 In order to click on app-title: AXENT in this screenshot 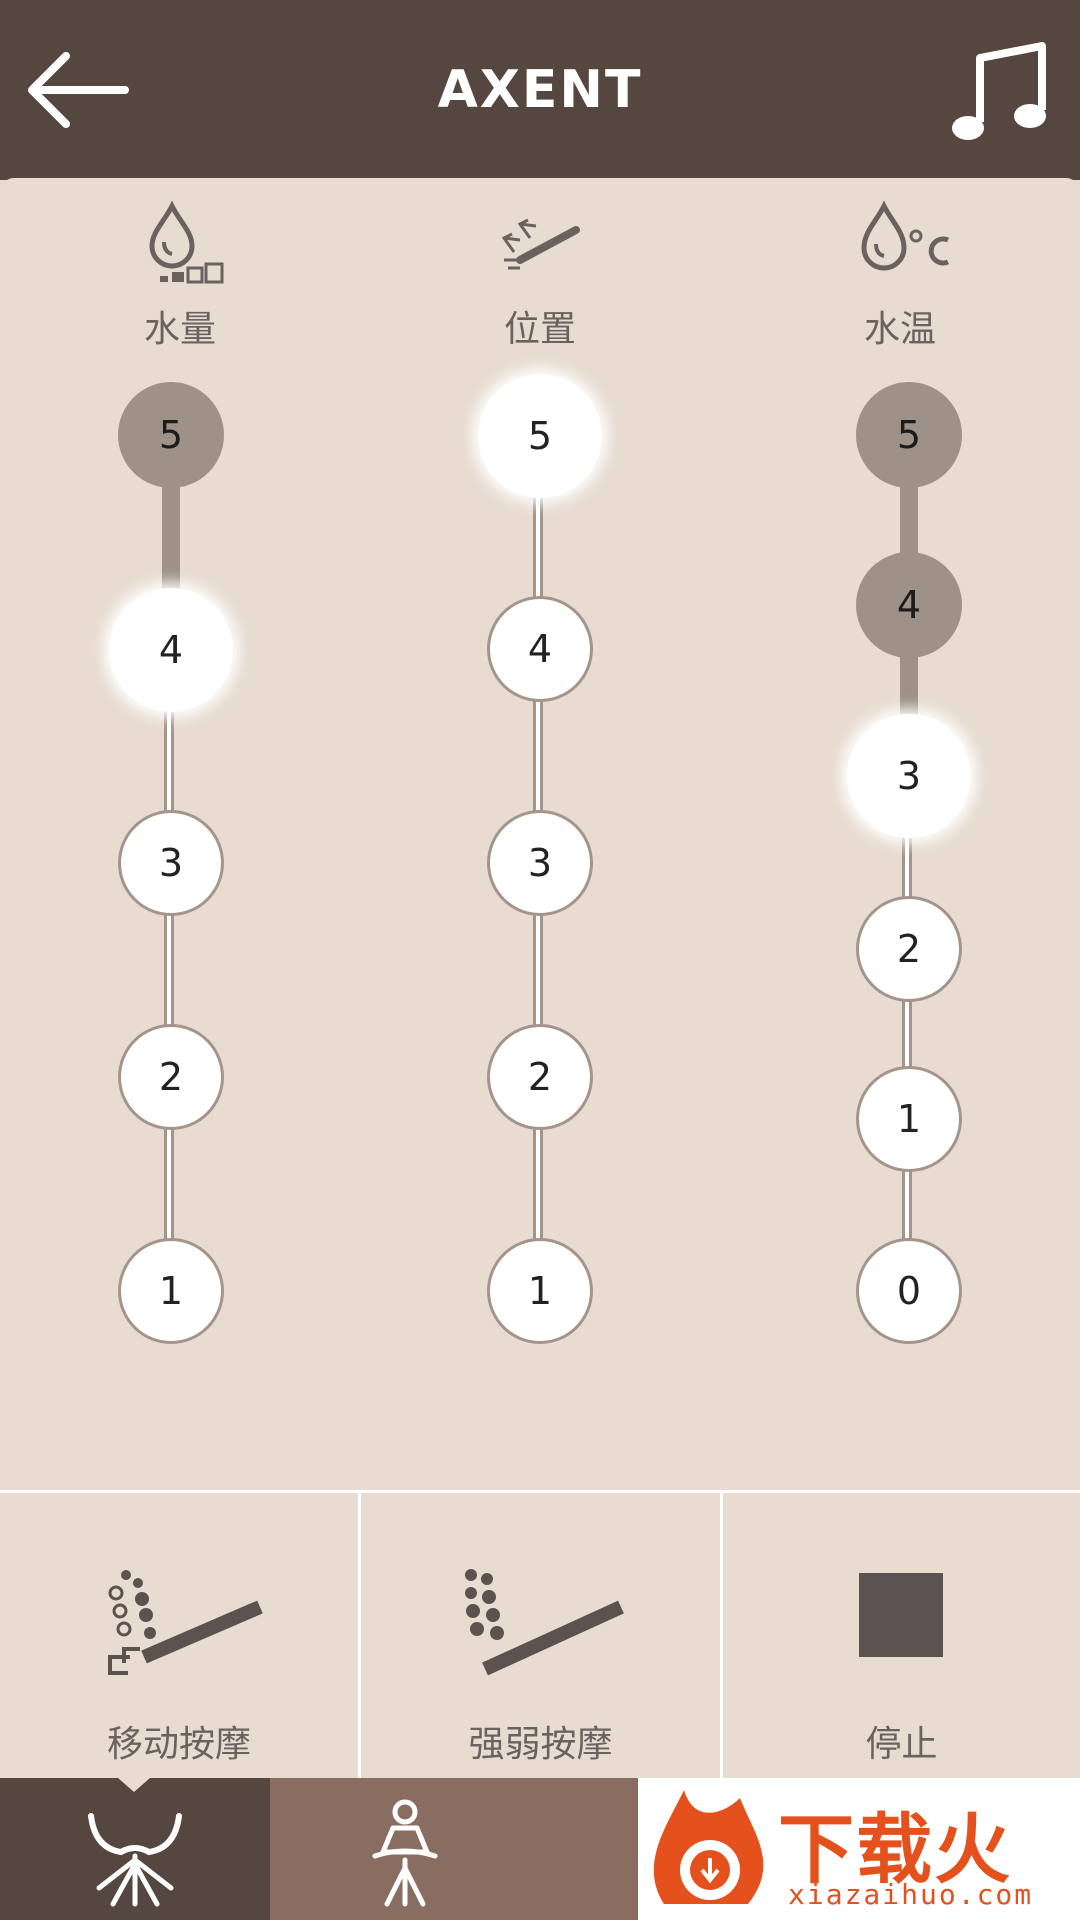, I will do `click(540, 90)`.